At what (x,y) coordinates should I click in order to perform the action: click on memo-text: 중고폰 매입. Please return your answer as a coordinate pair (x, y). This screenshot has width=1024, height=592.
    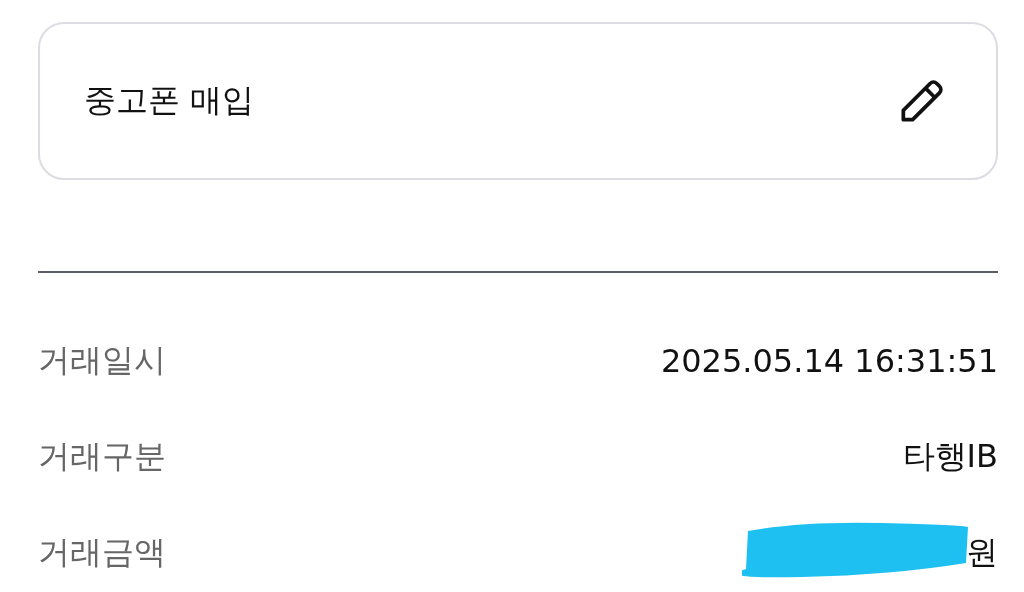
    Looking at the image, I should click on (169, 100).